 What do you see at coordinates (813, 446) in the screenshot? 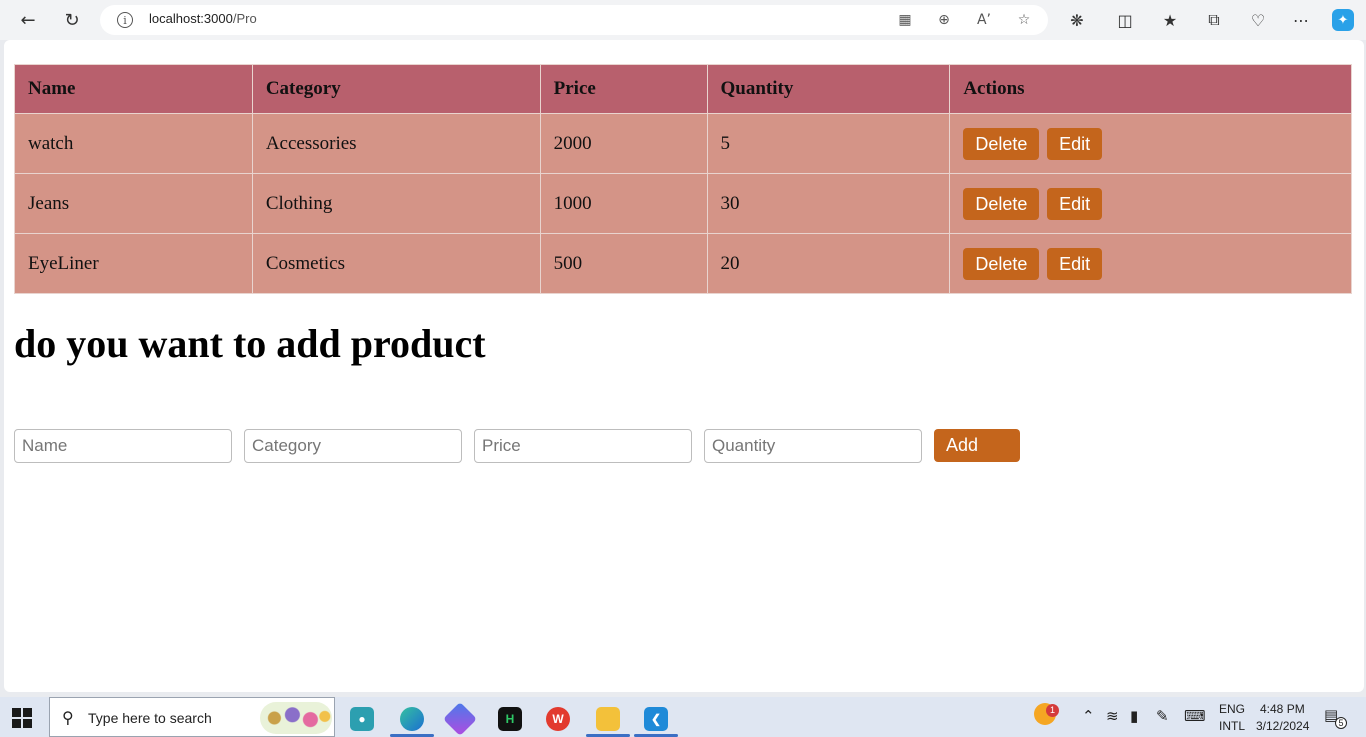
I see `quantity-input` at bounding box center [813, 446].